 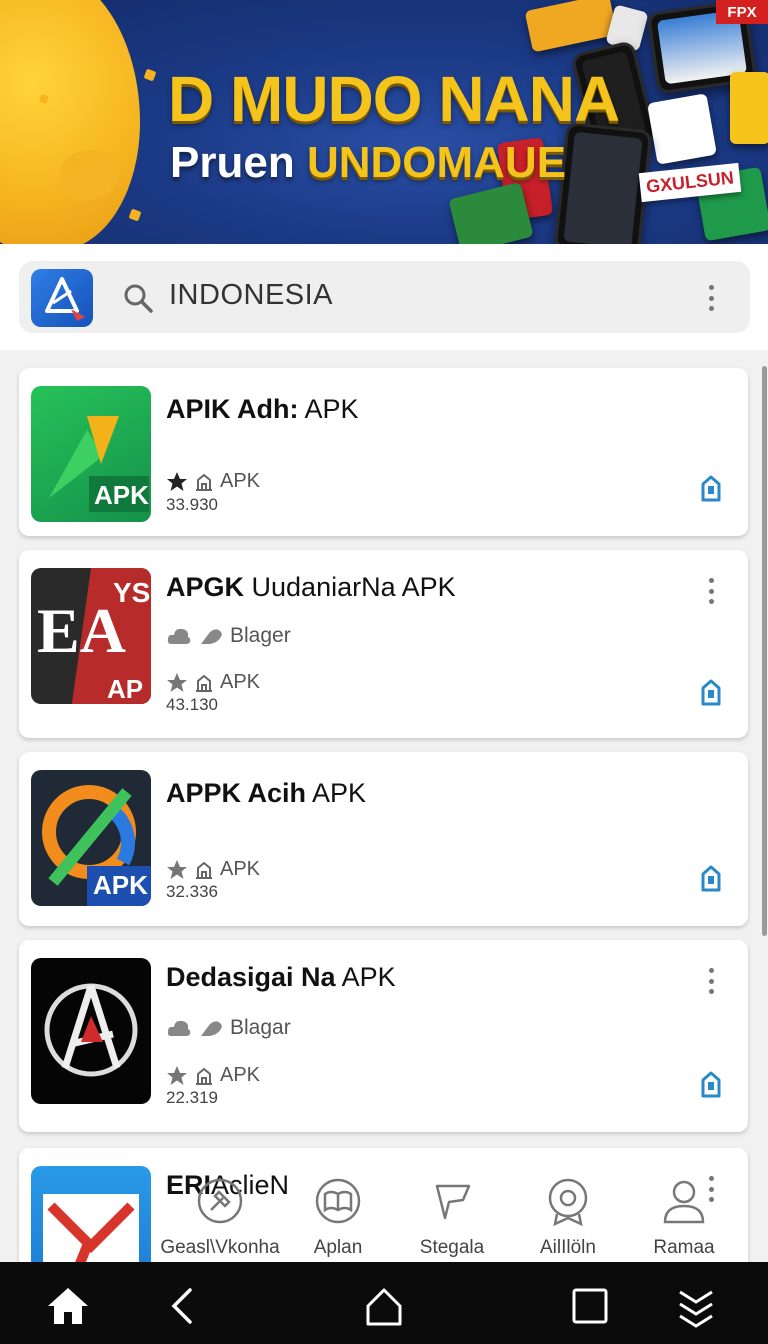 What do you see at coordinates (220, 1201) in the screenshot?
I see `hammer-icon` at bounding box center [220, 1201].